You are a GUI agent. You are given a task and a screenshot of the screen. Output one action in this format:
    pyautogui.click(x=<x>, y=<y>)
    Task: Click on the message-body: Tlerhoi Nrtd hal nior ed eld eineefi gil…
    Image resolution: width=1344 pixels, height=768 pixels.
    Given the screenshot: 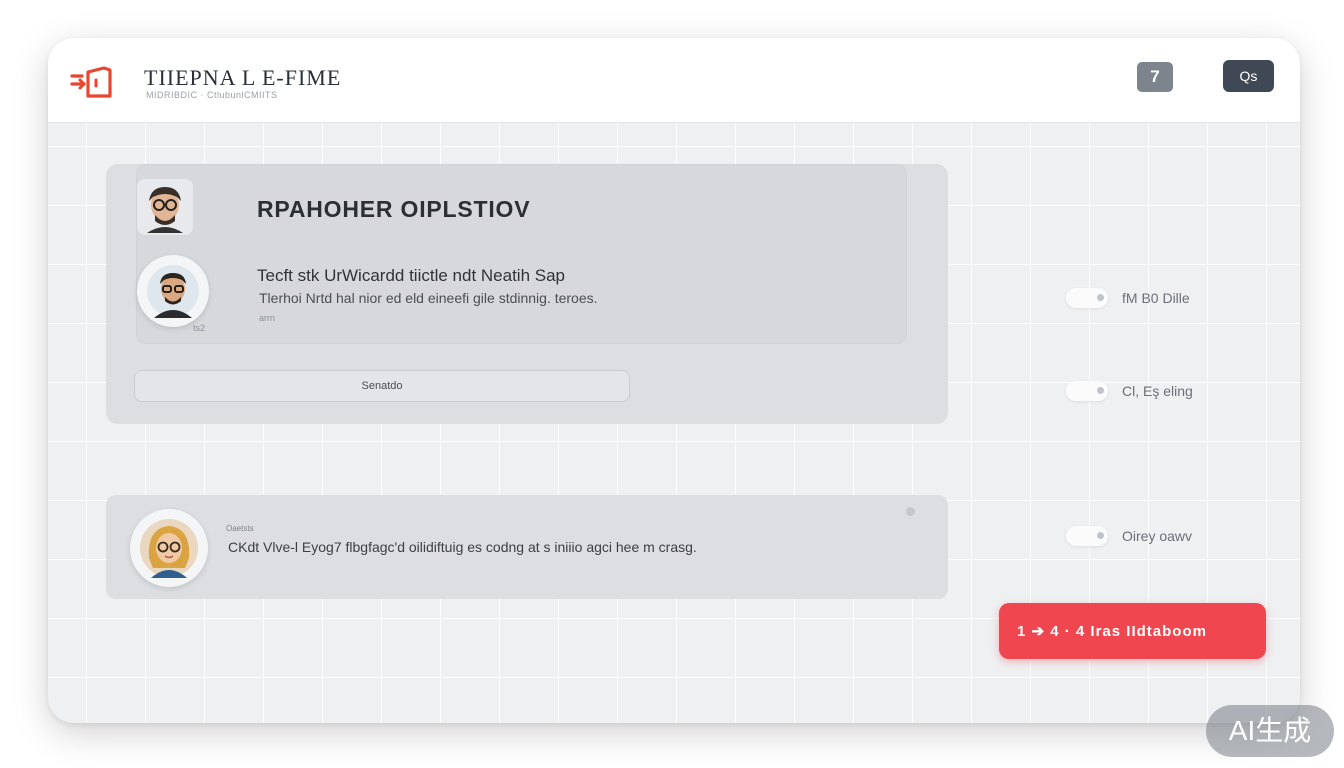 What is the action you would take?
    pyautogui.click(x=428, y=298)
    